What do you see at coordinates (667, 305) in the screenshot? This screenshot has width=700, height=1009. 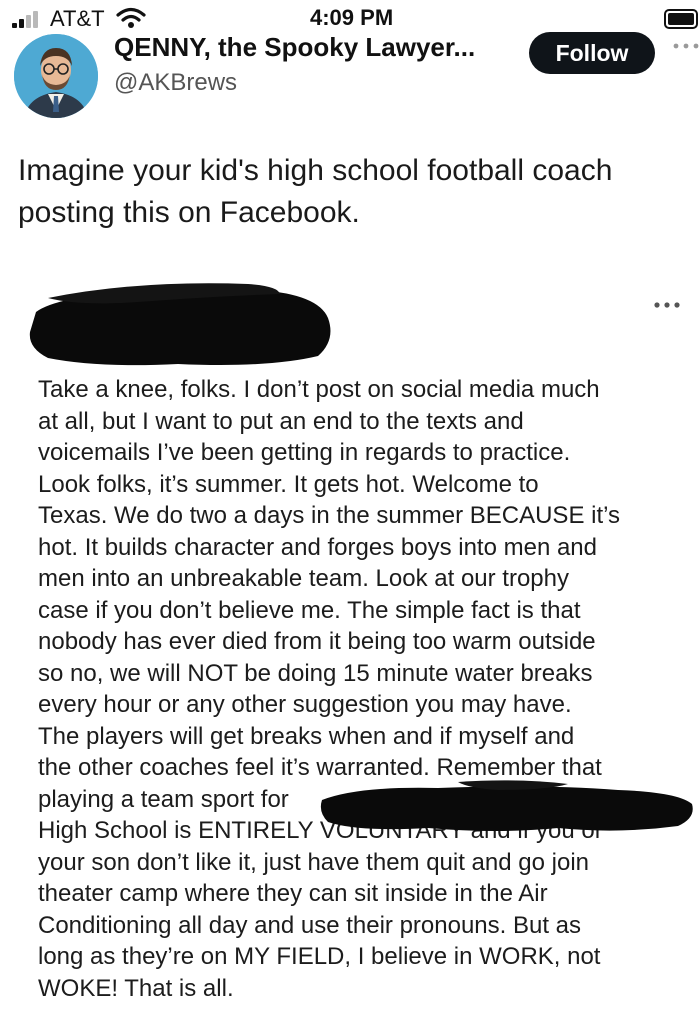 I see `post-options-icon` at bounding box center [667, 305].